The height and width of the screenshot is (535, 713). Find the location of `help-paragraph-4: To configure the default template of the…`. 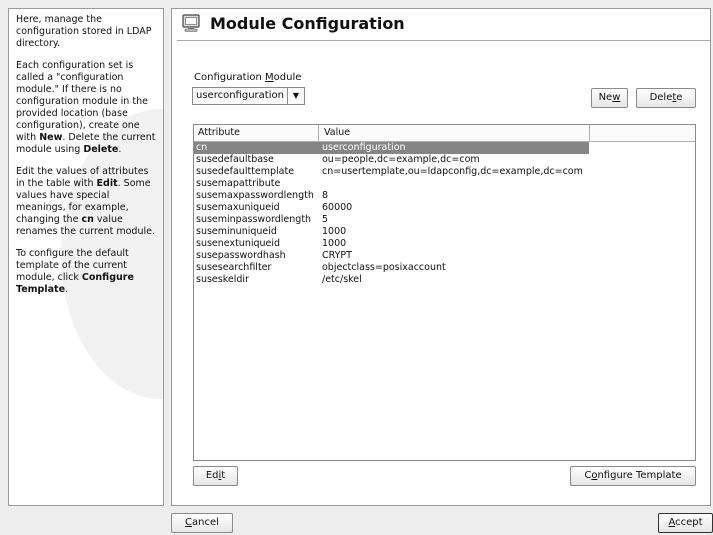

help-paragraph-4: To configure the default template of the… is located at coordinates (86, 272).